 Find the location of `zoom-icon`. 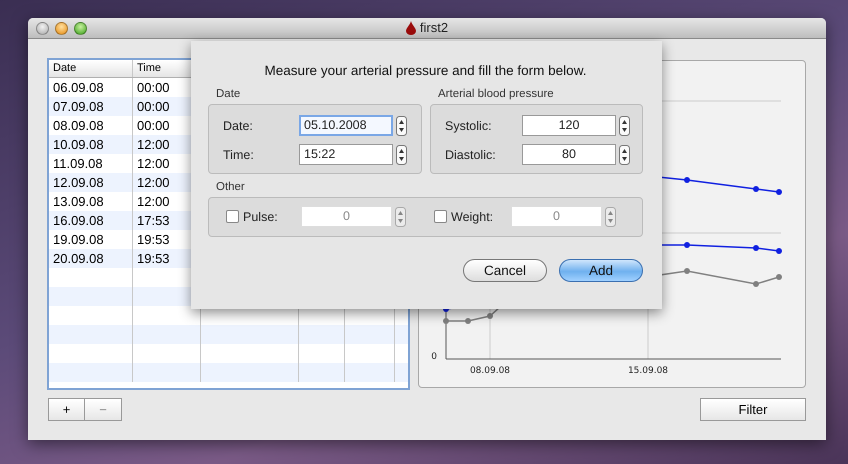

zoom-icon is located at coordinates (80, 28).